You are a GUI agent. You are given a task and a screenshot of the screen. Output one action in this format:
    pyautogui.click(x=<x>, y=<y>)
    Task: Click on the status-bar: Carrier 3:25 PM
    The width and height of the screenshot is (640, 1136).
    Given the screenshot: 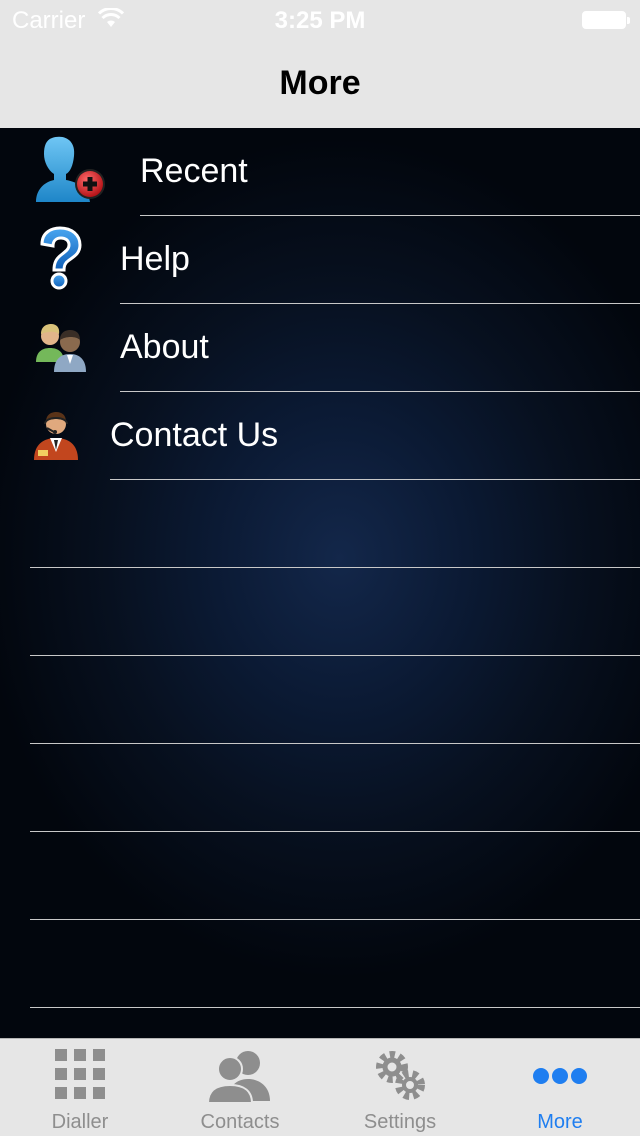 What is the action you would take?
    pyautogui.click(x=320, y=20)
    